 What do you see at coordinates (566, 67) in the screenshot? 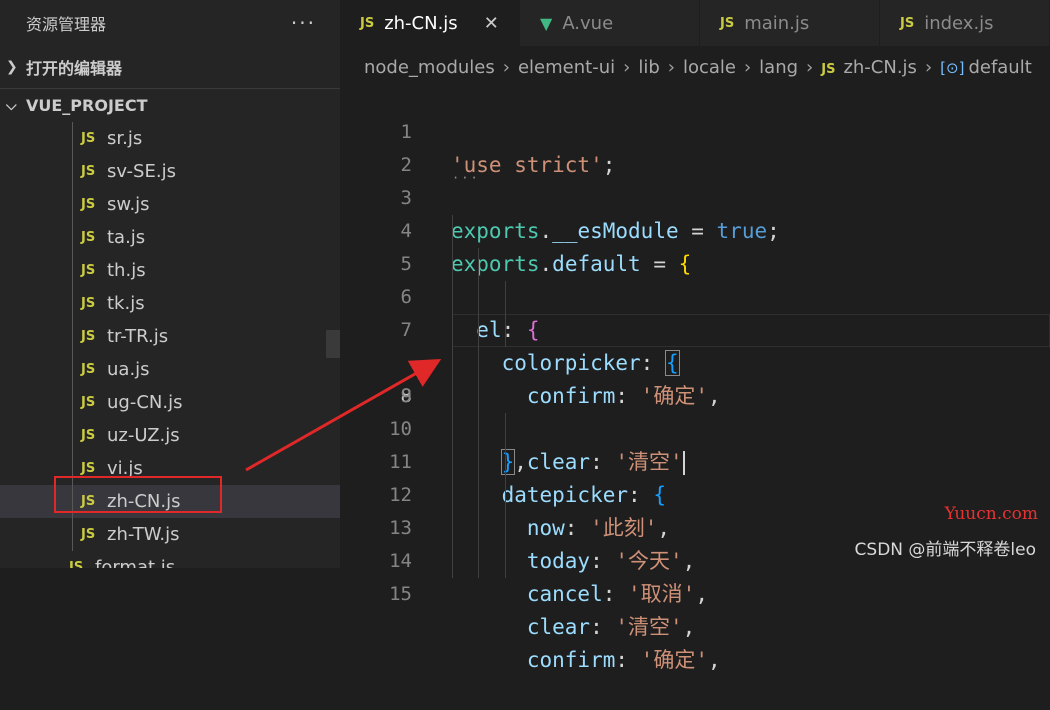
I see `breadcrumb-item: element-ui` at bounding box center [566, 67].